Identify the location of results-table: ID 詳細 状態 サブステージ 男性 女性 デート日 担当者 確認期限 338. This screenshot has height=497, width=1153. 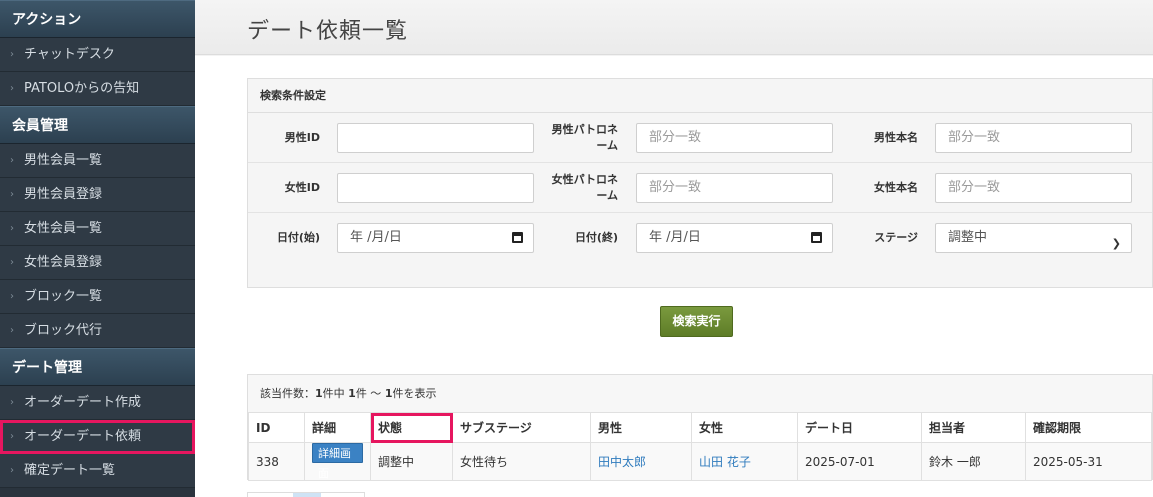
(700, 446).